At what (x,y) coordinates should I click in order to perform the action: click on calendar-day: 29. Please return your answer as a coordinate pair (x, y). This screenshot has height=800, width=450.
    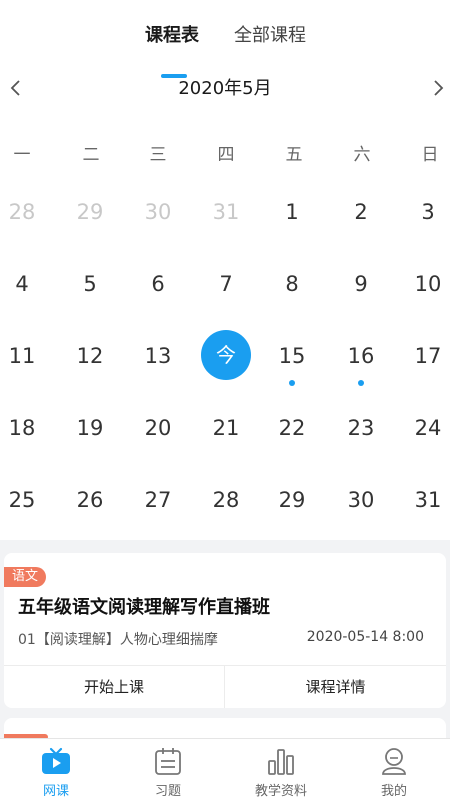
    Looking at the image, I should click on (292, 500).